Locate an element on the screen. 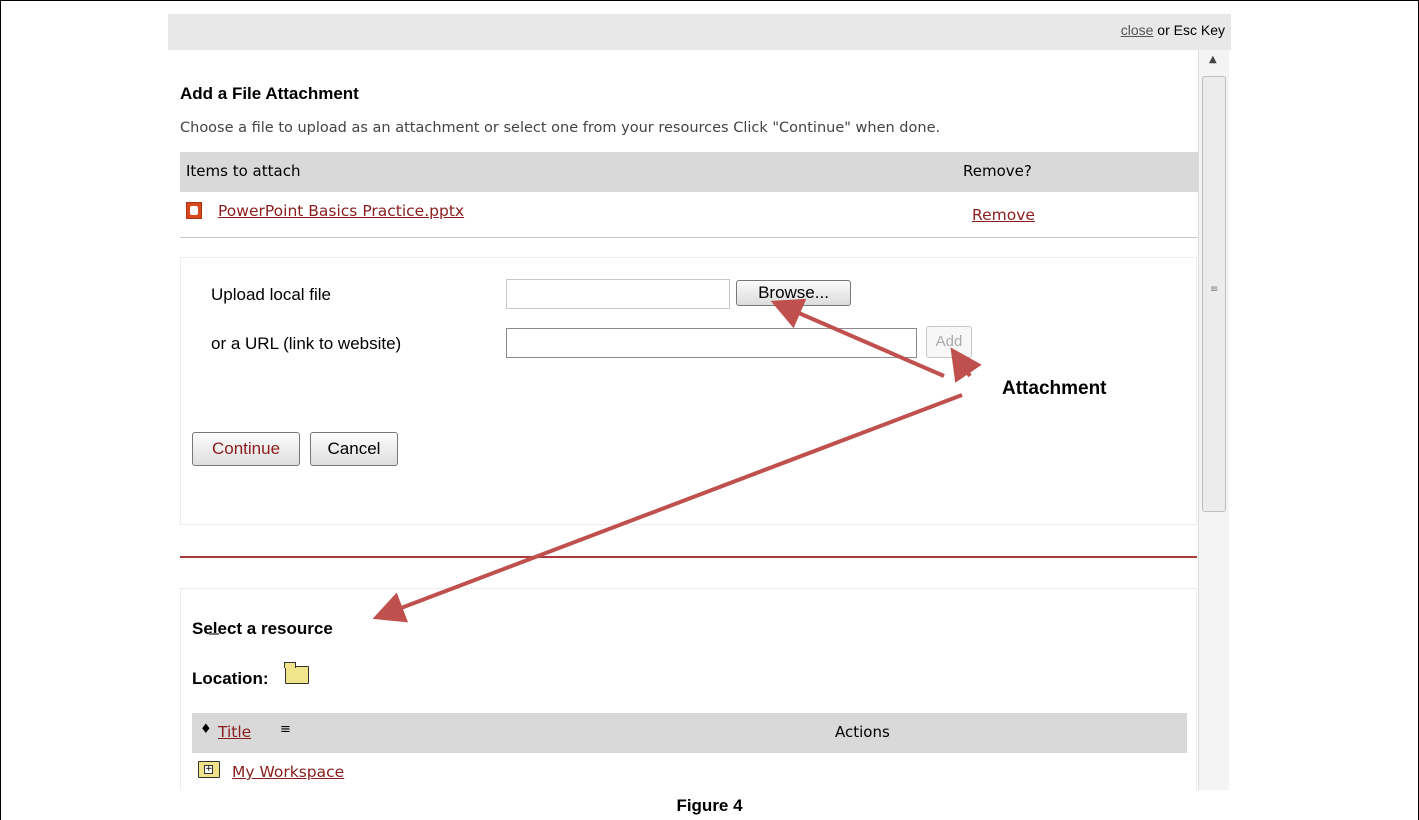 The height and width of the screenshot is (820, 1419). scrollbar-thumb: ≡ is located at coordinates (1214, 294).